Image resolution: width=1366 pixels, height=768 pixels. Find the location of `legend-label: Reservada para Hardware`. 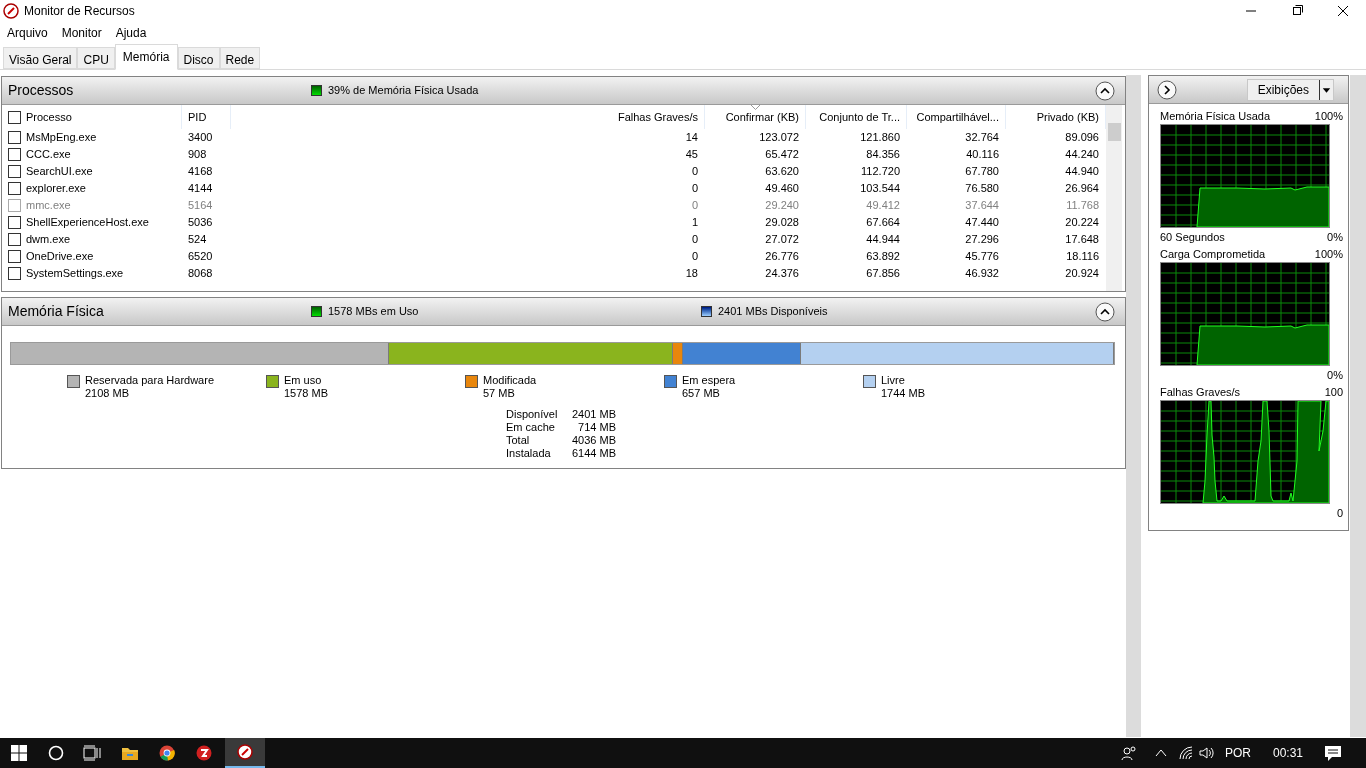

legend-label: Reservada para Hardware is located at coordinates (149, 380).